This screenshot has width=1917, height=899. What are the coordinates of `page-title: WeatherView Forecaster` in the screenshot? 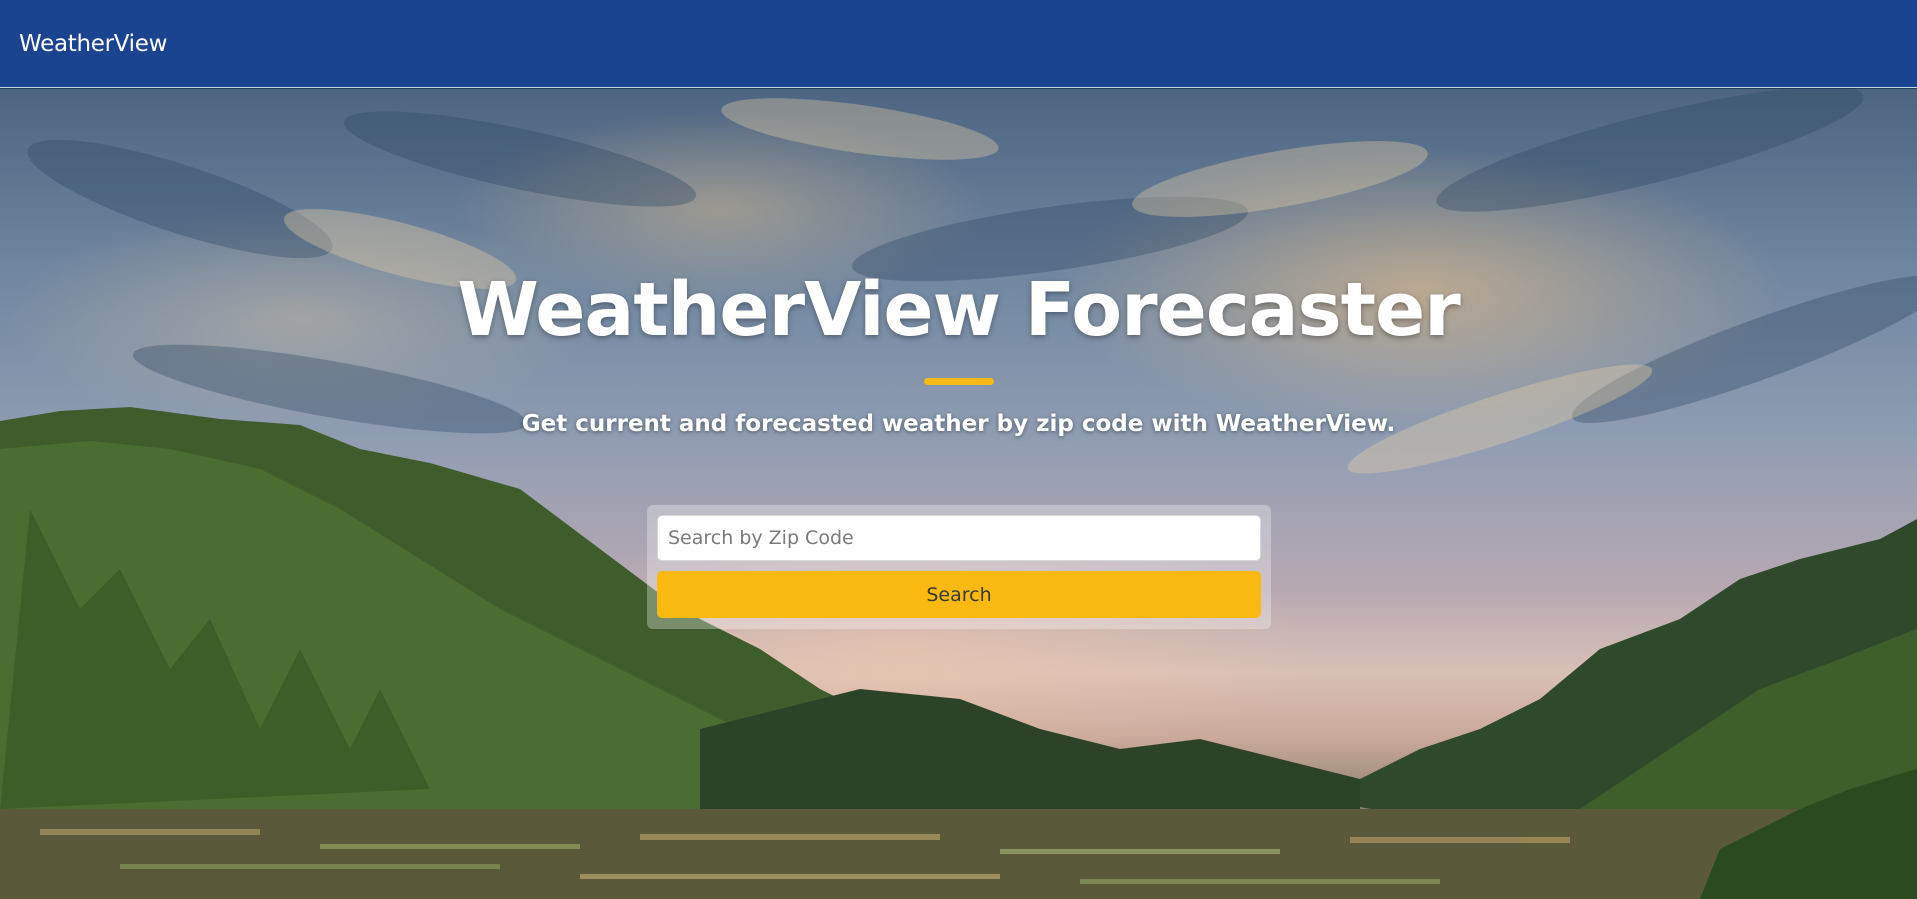 It's located at (958, 310).